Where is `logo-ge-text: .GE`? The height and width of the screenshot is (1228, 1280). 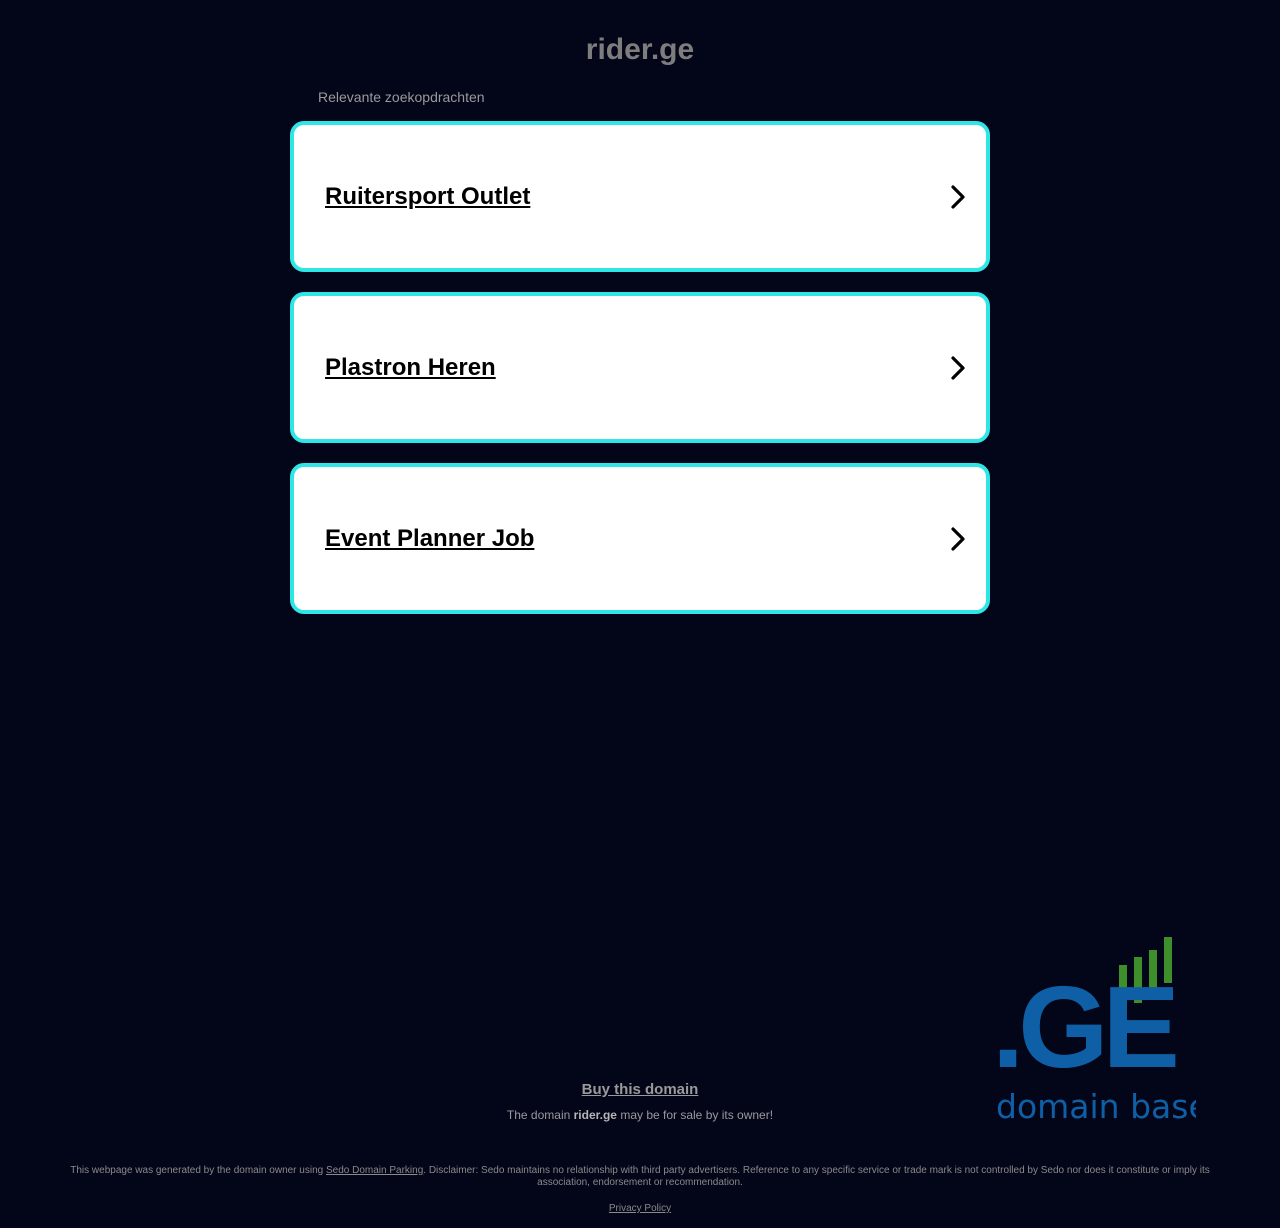
logo-ge-text: .GE is located at coordinates (1083, 1027).